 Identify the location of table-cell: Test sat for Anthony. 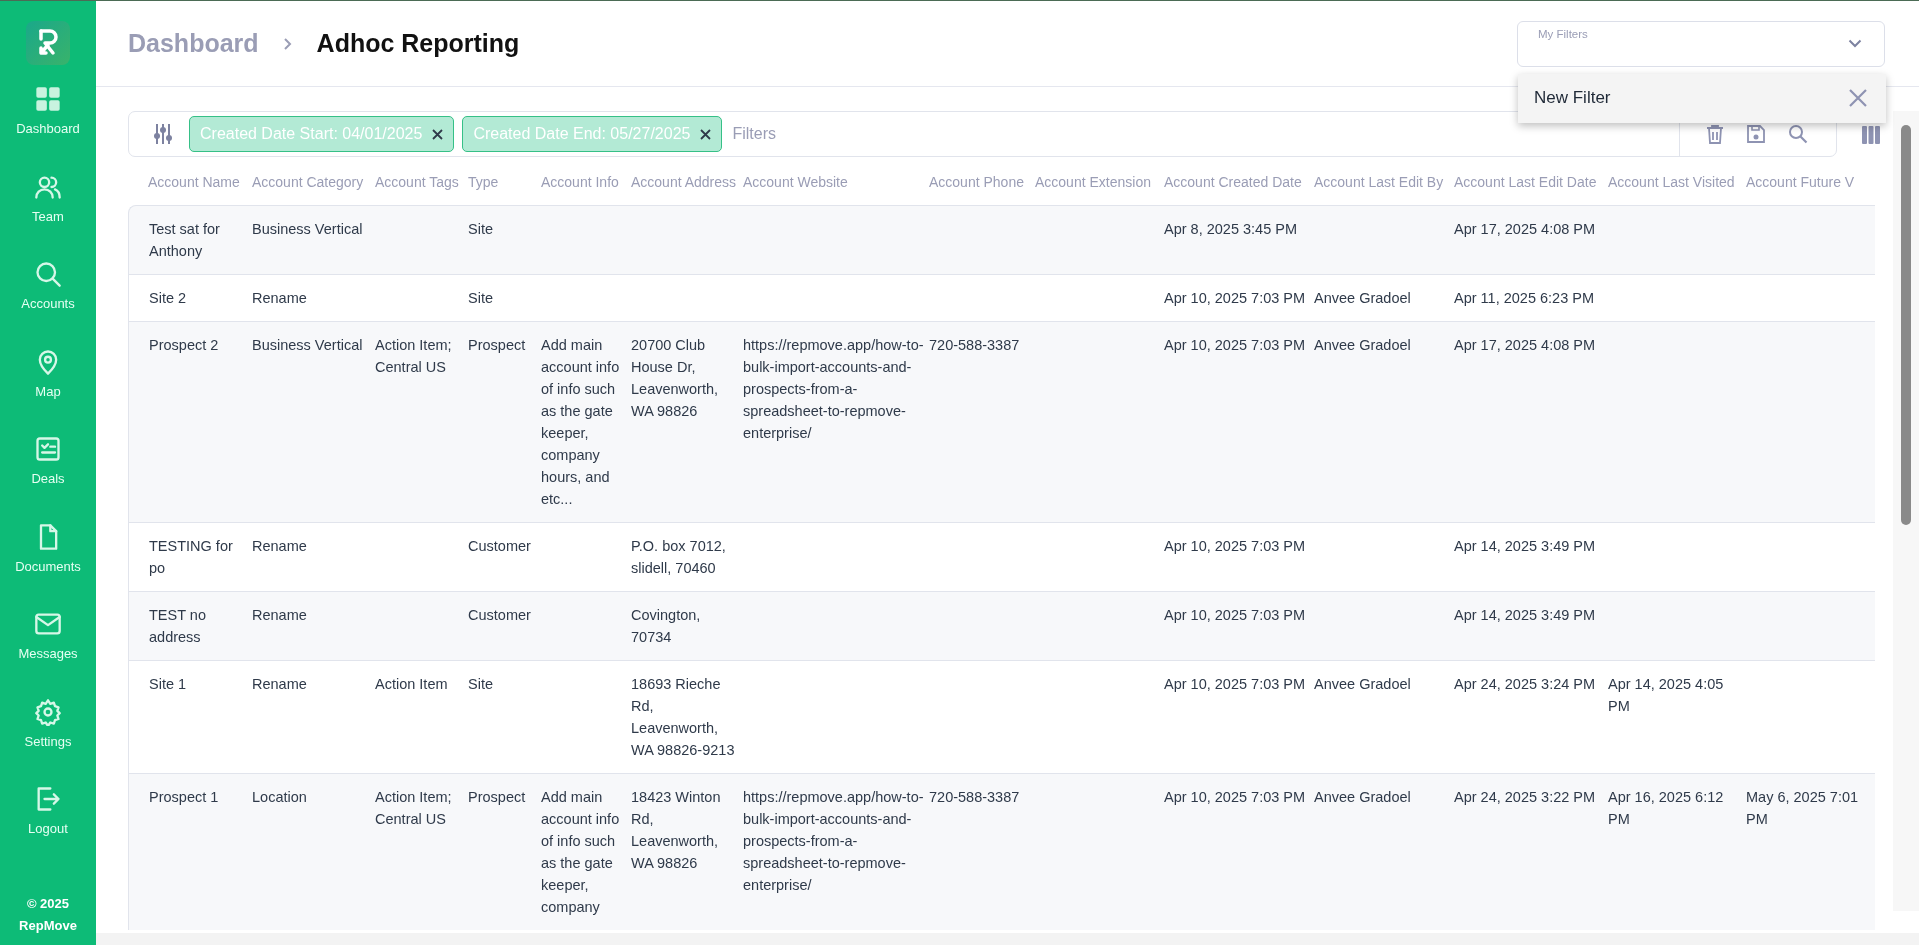
(184, 240).